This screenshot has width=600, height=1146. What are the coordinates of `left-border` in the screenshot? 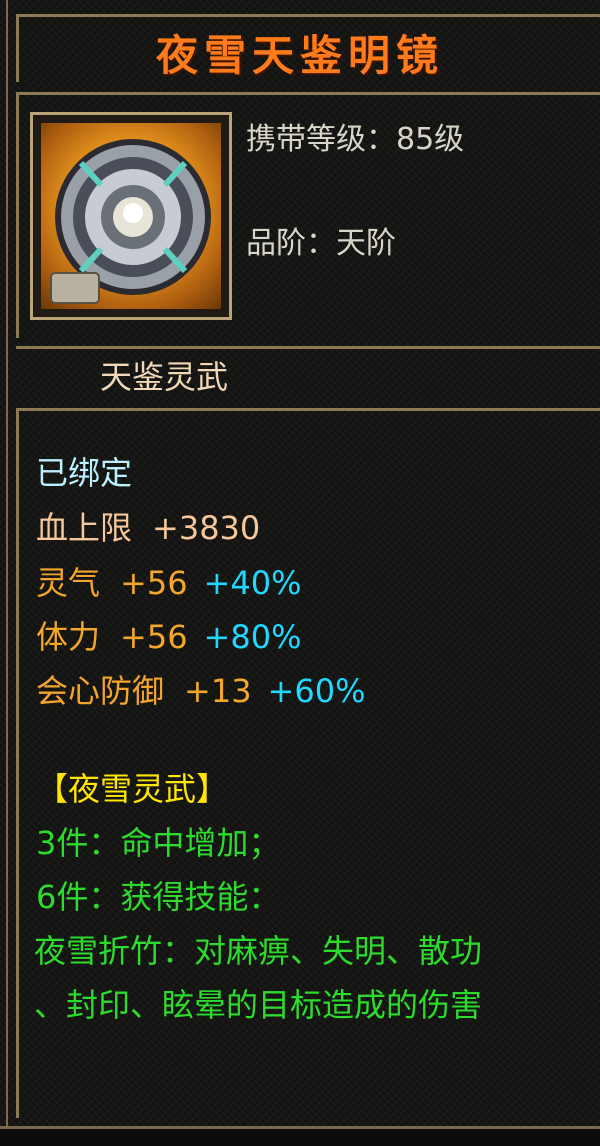 It's located at (7, 573).